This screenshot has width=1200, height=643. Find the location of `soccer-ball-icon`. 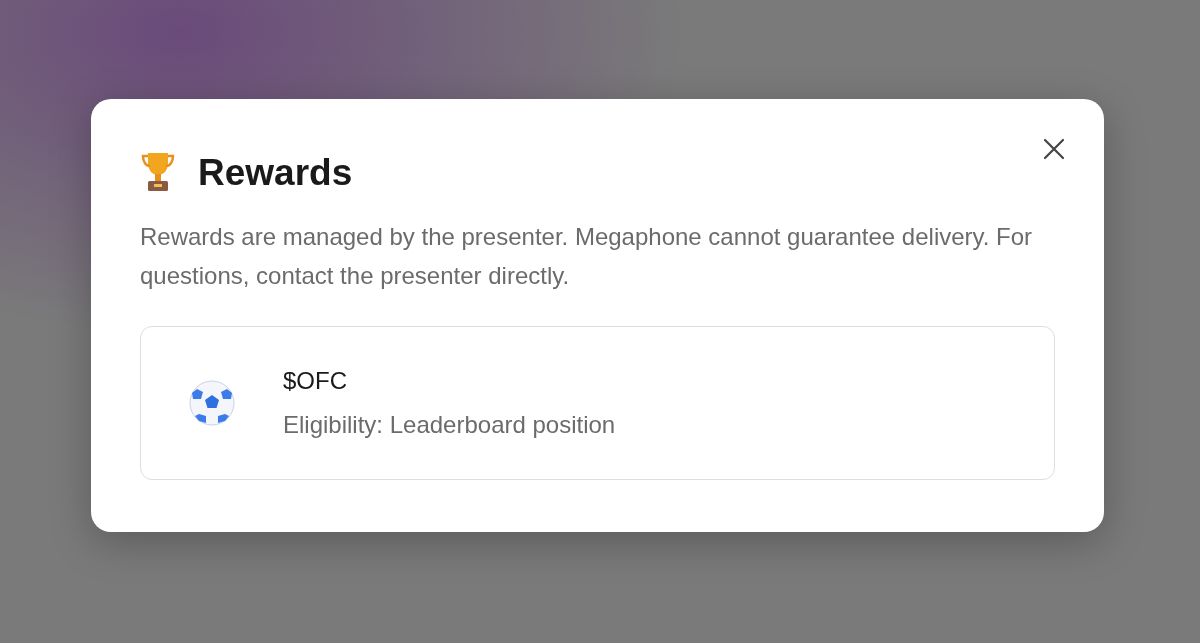

soccer-ball-icon is located at coordinates (212, 403).